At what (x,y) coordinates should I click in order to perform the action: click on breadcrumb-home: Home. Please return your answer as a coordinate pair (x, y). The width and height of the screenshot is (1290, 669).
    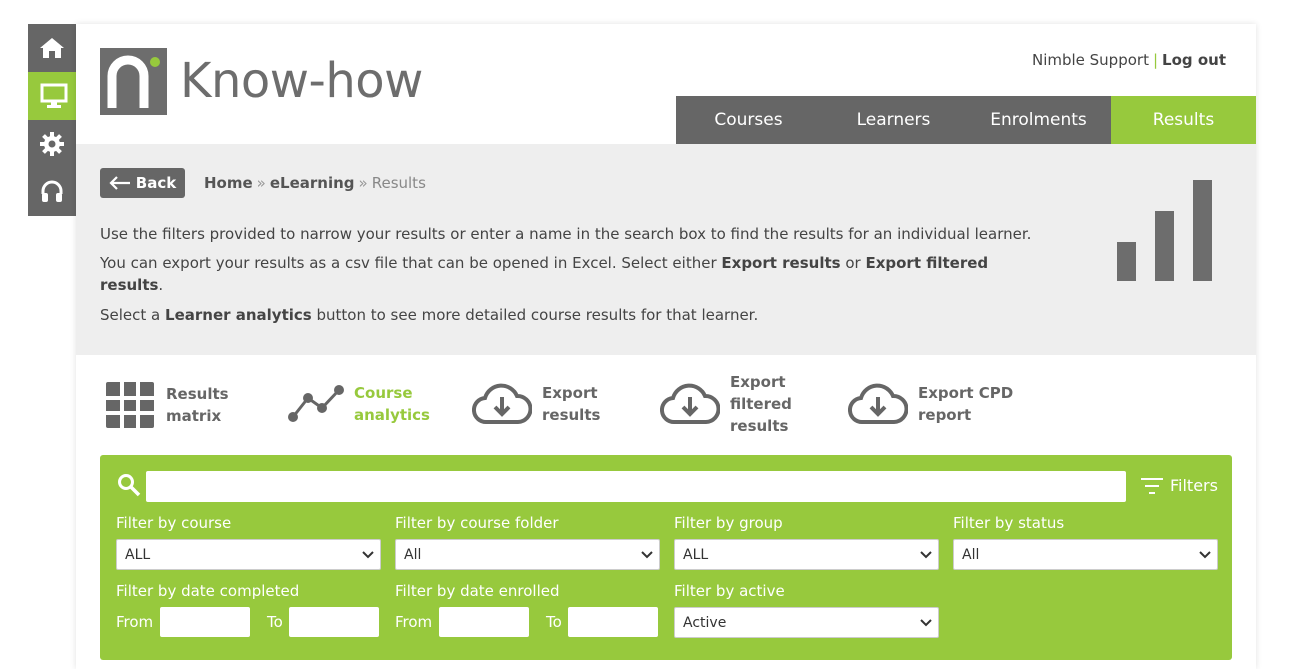
    Looking at the image, I should click on (228, 183).